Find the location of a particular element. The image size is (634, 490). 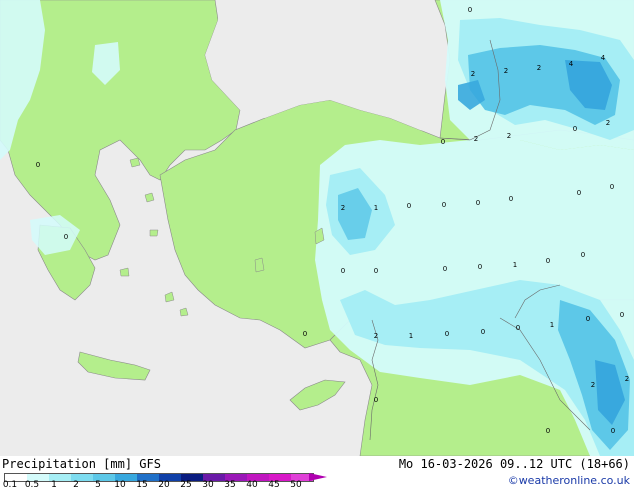

scale-tick-label: 0.1 is located at coordinates (10, 485).